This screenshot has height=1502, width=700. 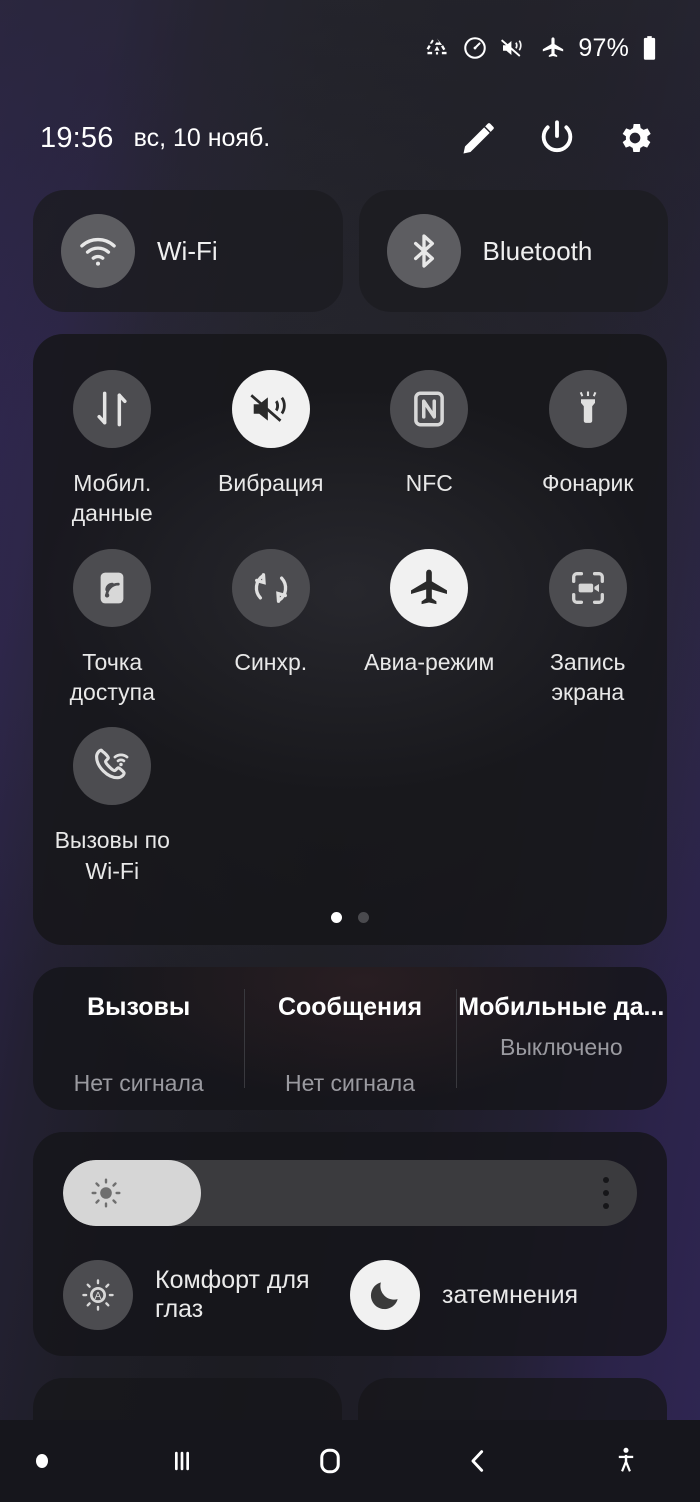 What do you see at coordinates (112, 459) in the screenshot?
I see `tile-mobile-data: Мобил. данные` at bounding box center [112, 459].